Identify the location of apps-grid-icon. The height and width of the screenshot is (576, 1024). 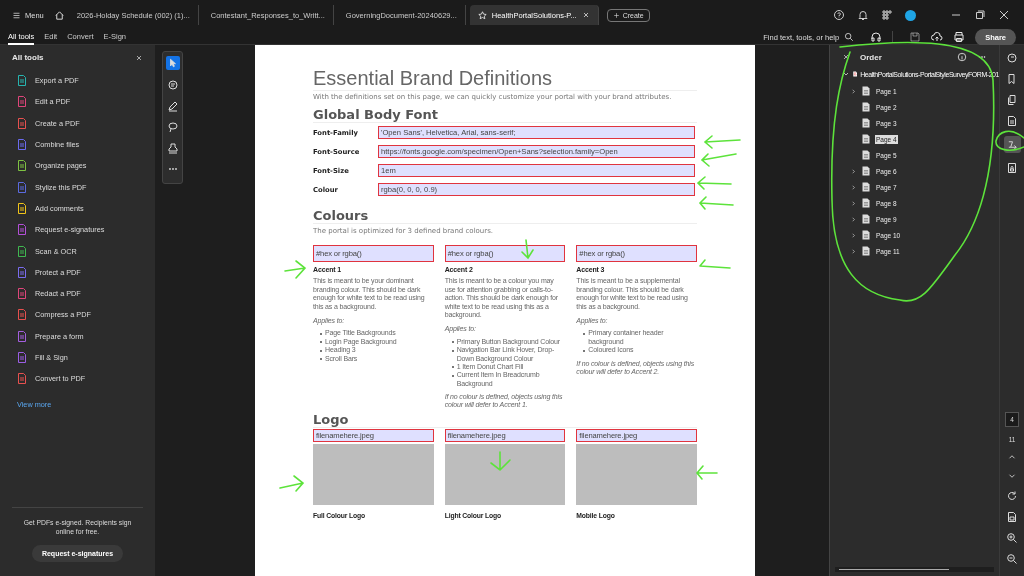
(887, 15).